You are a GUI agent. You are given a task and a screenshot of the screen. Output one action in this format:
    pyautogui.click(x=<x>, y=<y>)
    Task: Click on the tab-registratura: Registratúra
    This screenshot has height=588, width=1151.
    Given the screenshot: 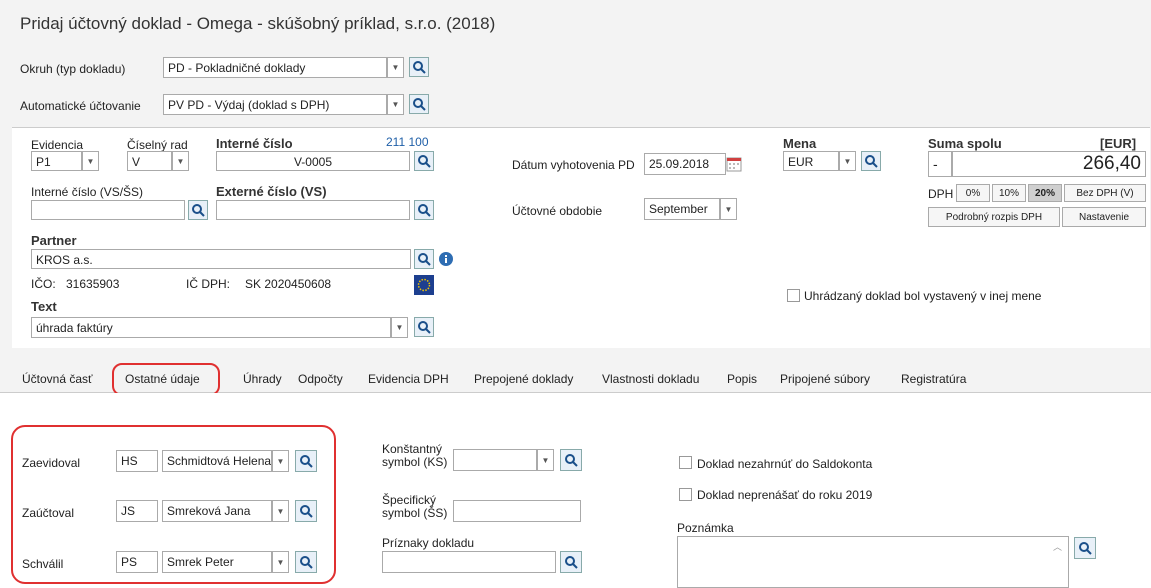 What is the action you would take?
    pyautogui.click(x=933, y=379)
    